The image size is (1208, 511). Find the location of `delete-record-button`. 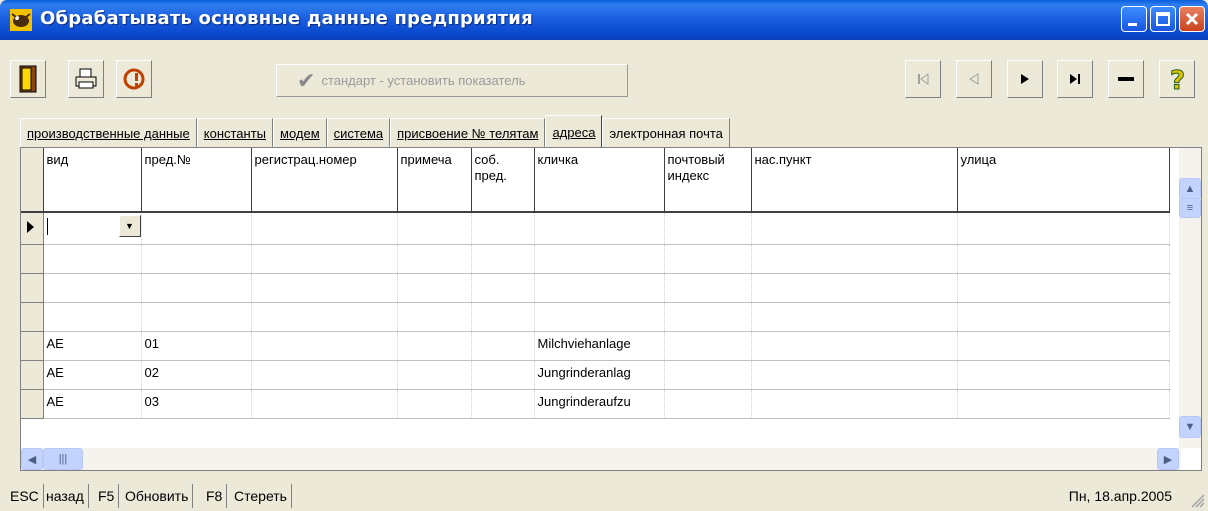

delete-record-button is located at coordinates (1126, 79).